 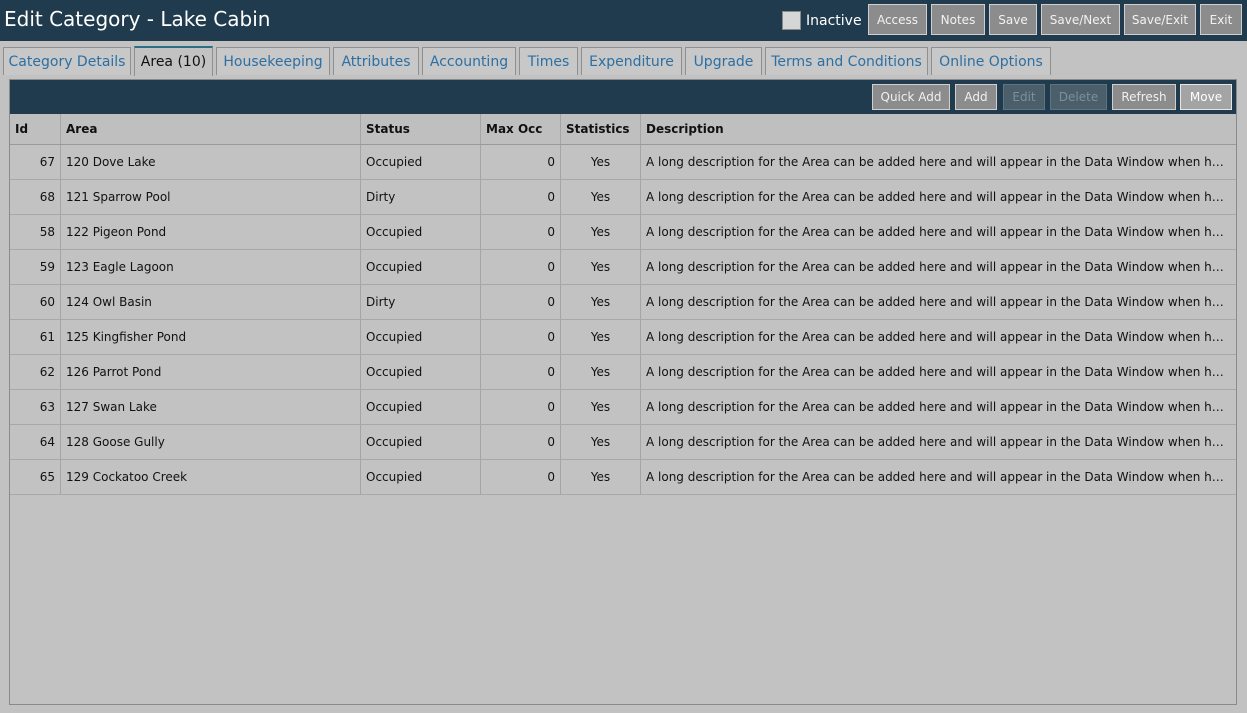 What do you see at coordinates (1206, 97) in the screenshot?
I see `move-button: Move` at bounding box center [1206, 97].